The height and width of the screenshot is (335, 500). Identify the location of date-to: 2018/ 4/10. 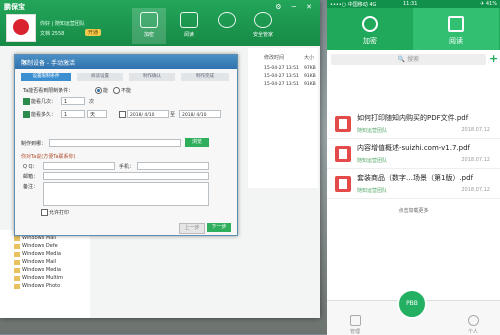
(200, 114).